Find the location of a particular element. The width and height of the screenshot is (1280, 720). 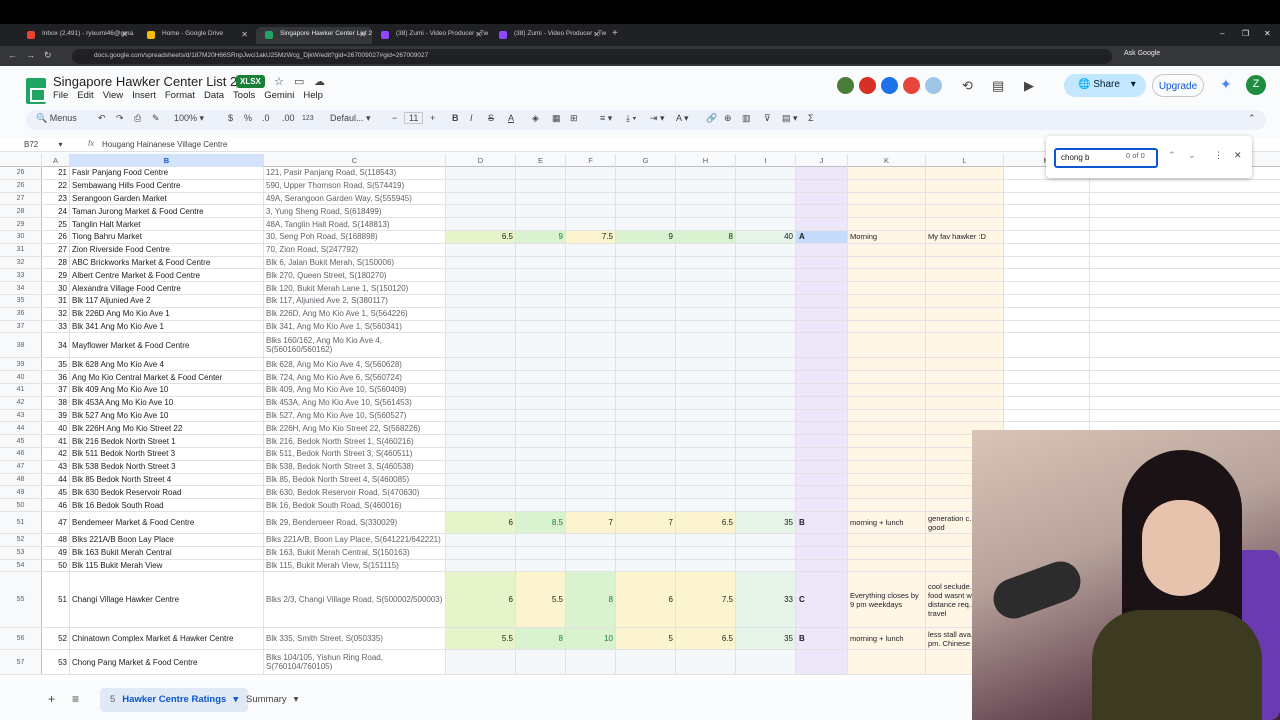

row-number: 49 is located at coordinates (21, 492).